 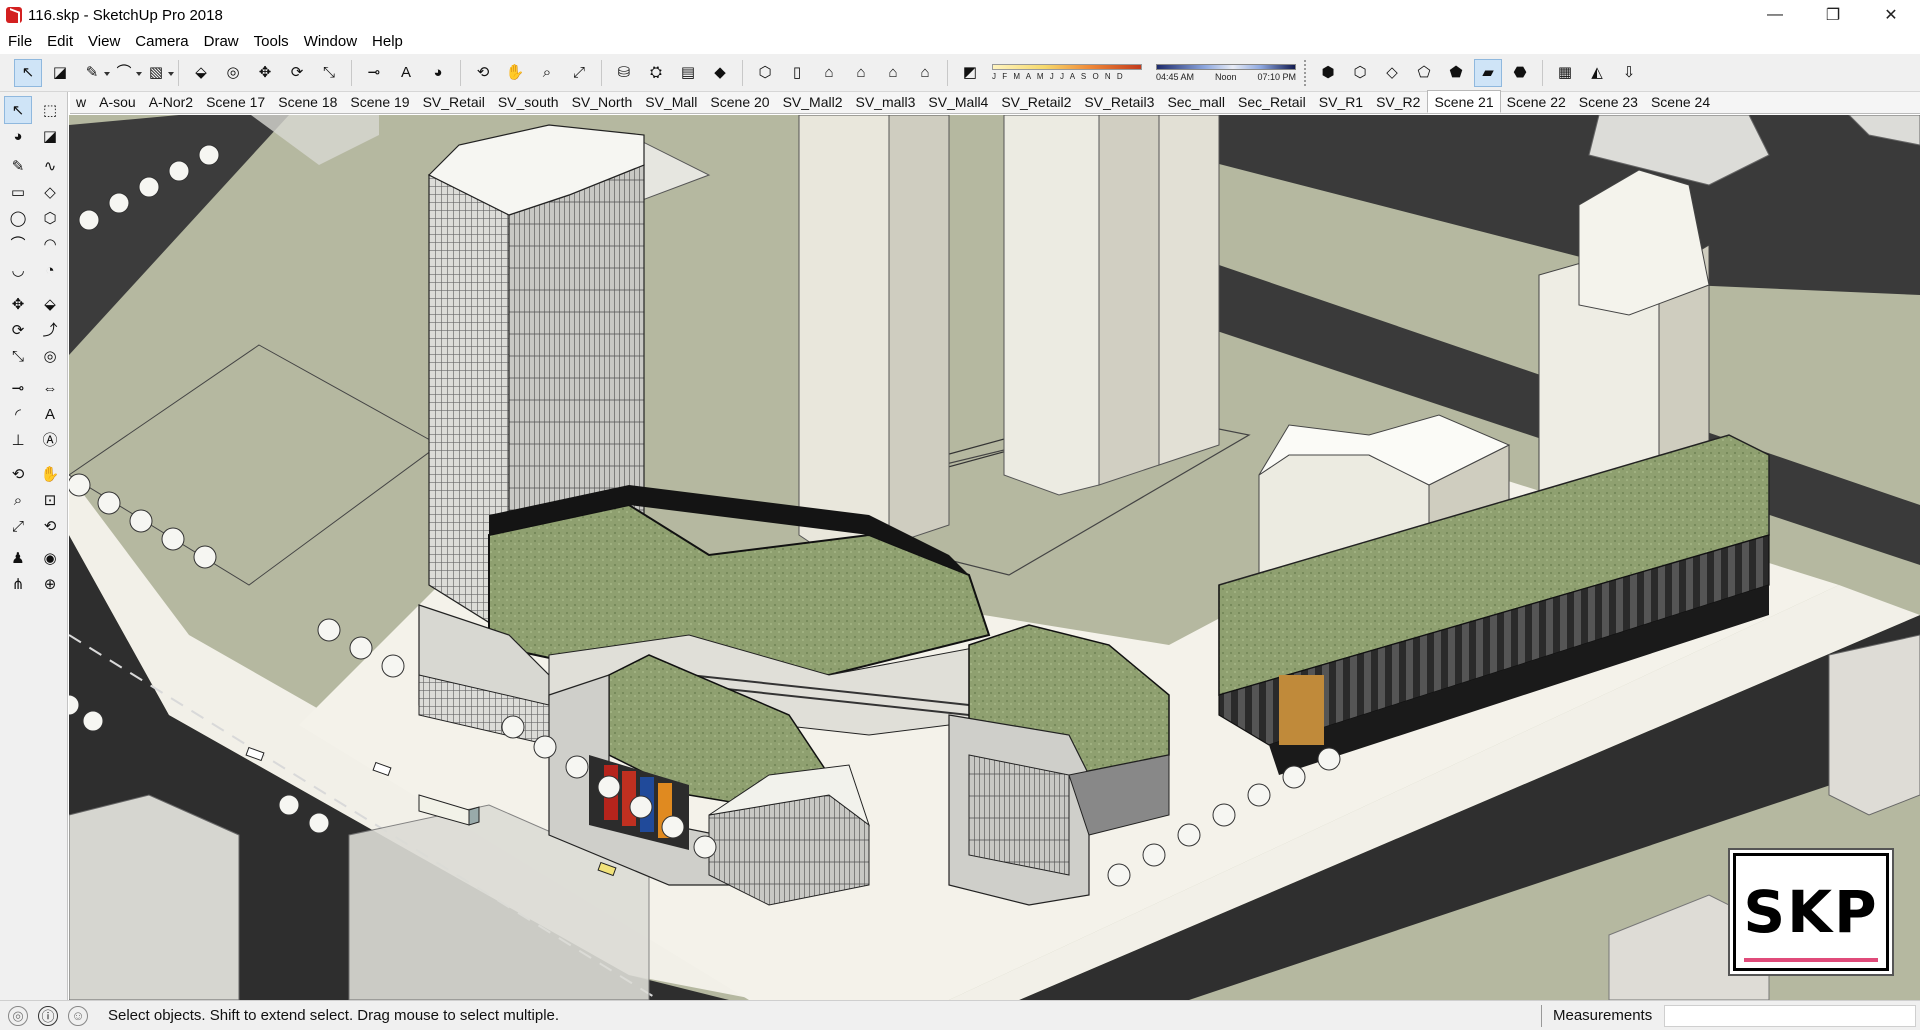 What do you see at coordinates (50, 244) in the screenshot?
I see `two-point-arc-tool-button: ◠` at bounding box center [50, 244].